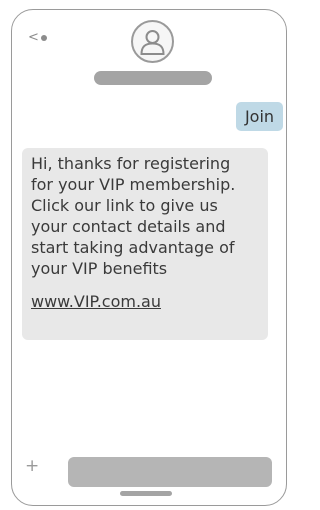  I want to click on contact-name-placeholder, so click(153, 78).